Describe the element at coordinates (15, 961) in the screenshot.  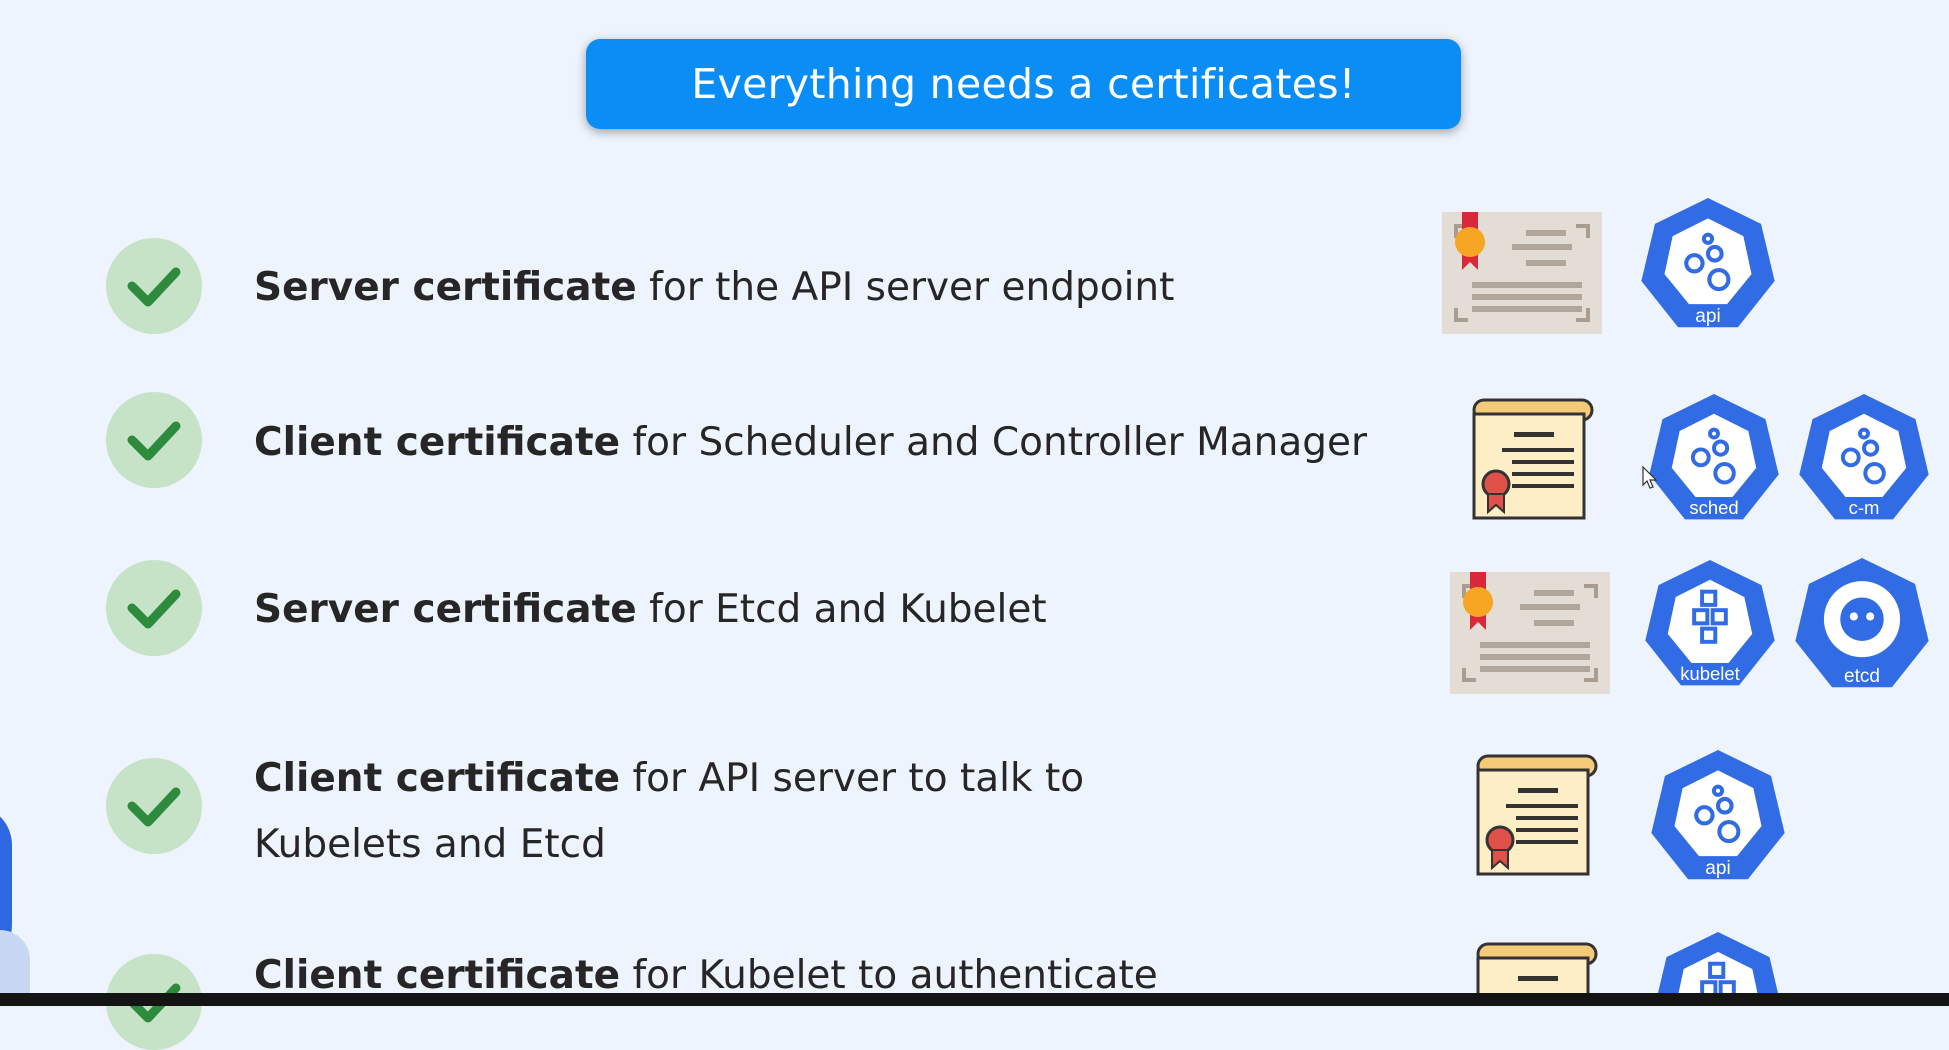
I see `decorative-shape` at that location.